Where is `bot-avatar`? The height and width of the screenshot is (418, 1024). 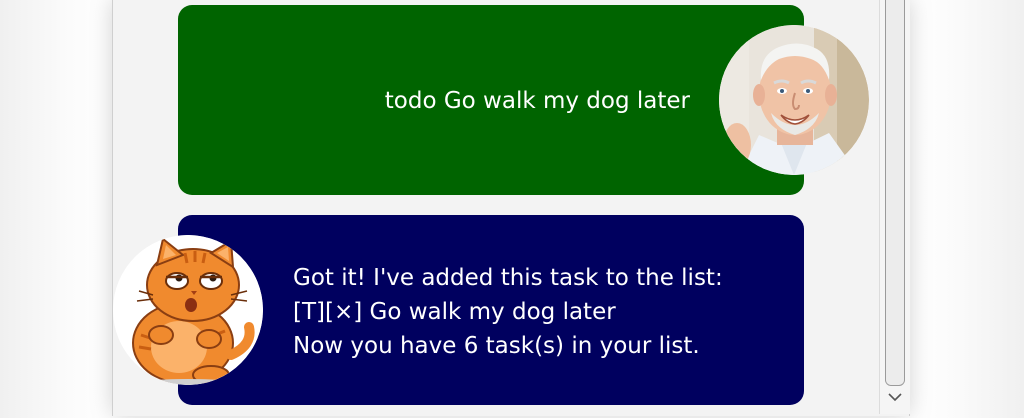 bot-avatar is located at coordinates (188, 310).